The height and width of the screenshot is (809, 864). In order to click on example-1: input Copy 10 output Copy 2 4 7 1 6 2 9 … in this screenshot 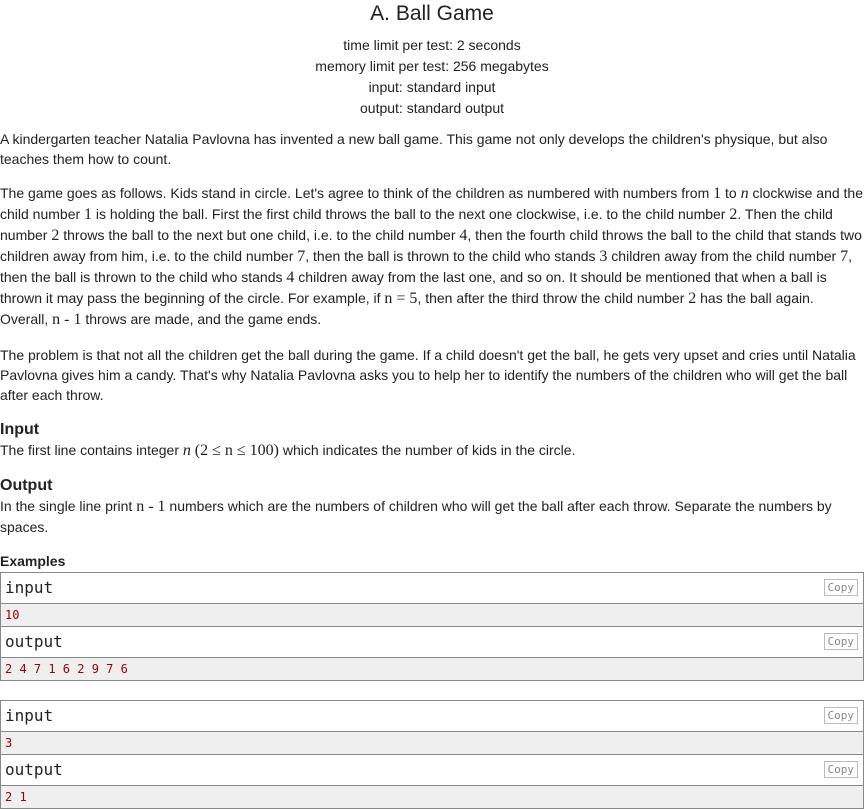, I will do `click(432, 626)`.